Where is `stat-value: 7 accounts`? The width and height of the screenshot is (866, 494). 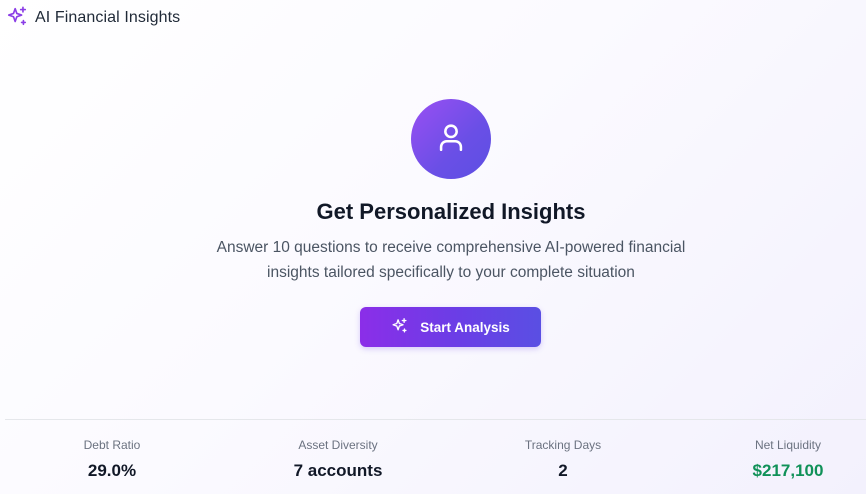 stat-value: 7 accounts is located at coordinates (338, 470).